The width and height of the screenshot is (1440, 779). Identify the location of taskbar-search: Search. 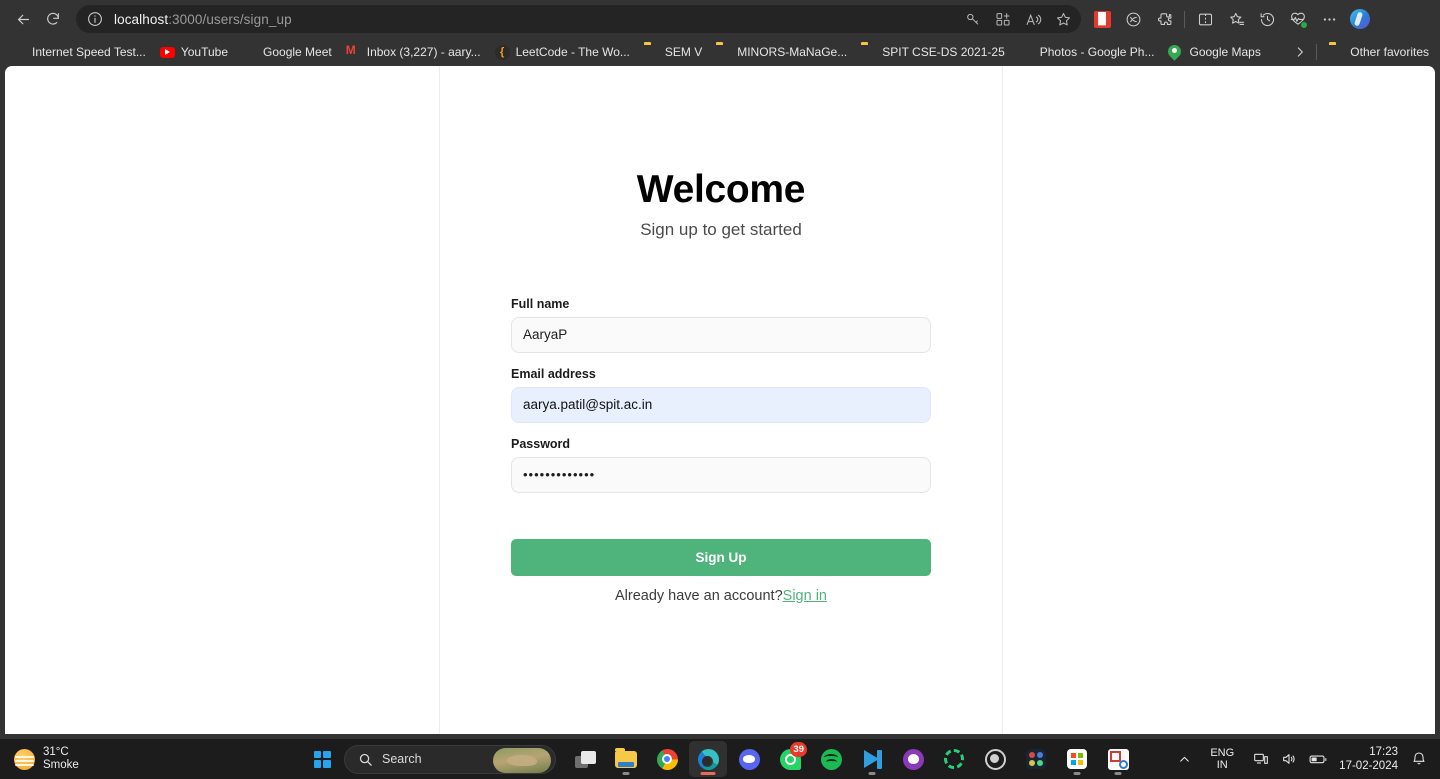
(450, 759).